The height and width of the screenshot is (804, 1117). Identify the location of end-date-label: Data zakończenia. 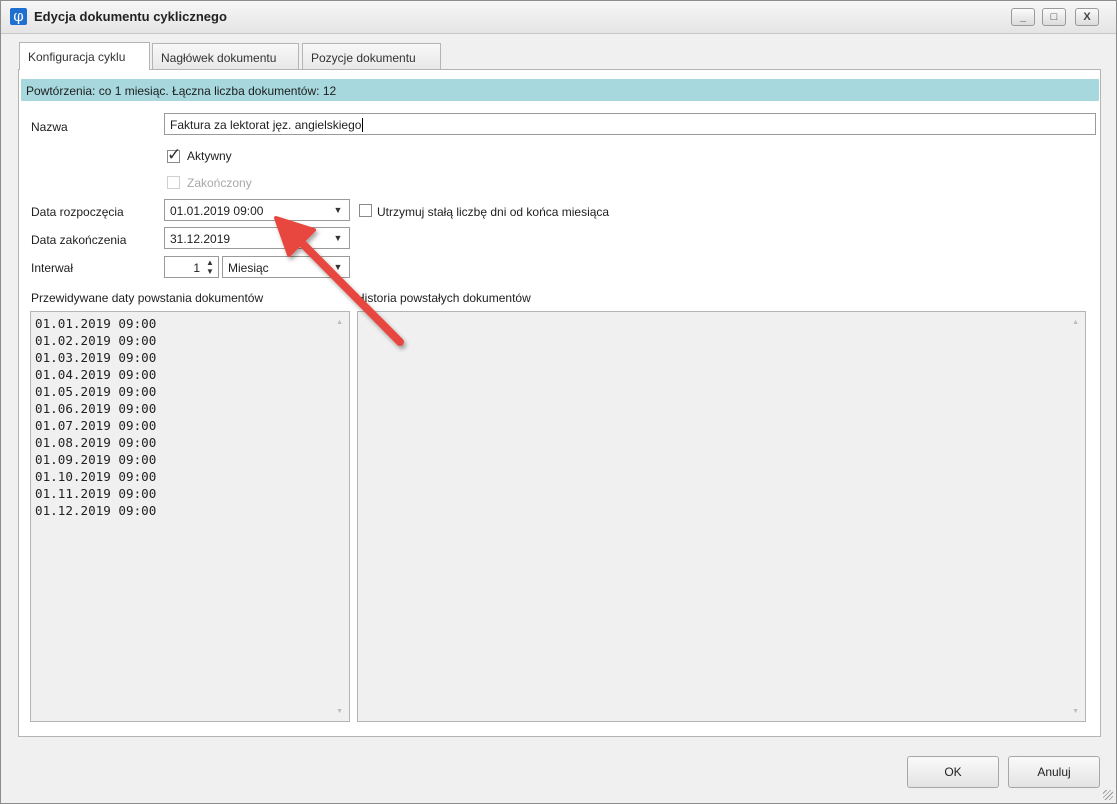
(79, 240).